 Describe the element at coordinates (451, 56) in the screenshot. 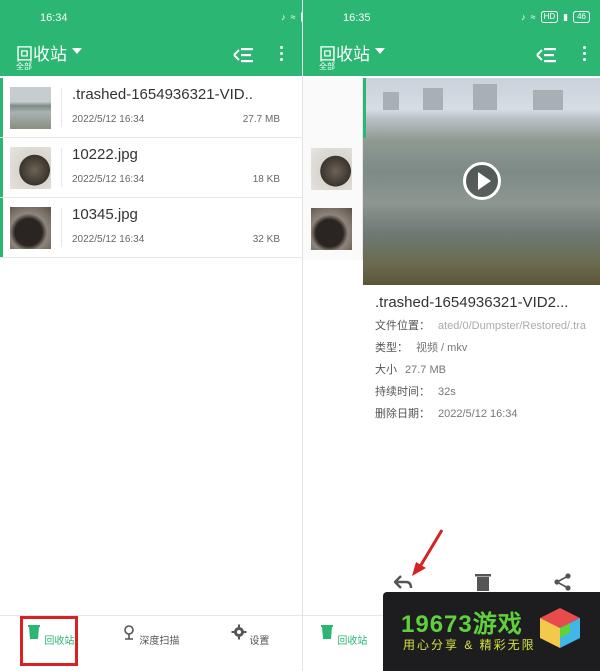

I see `app-bar: 回收站 全部` at that location.